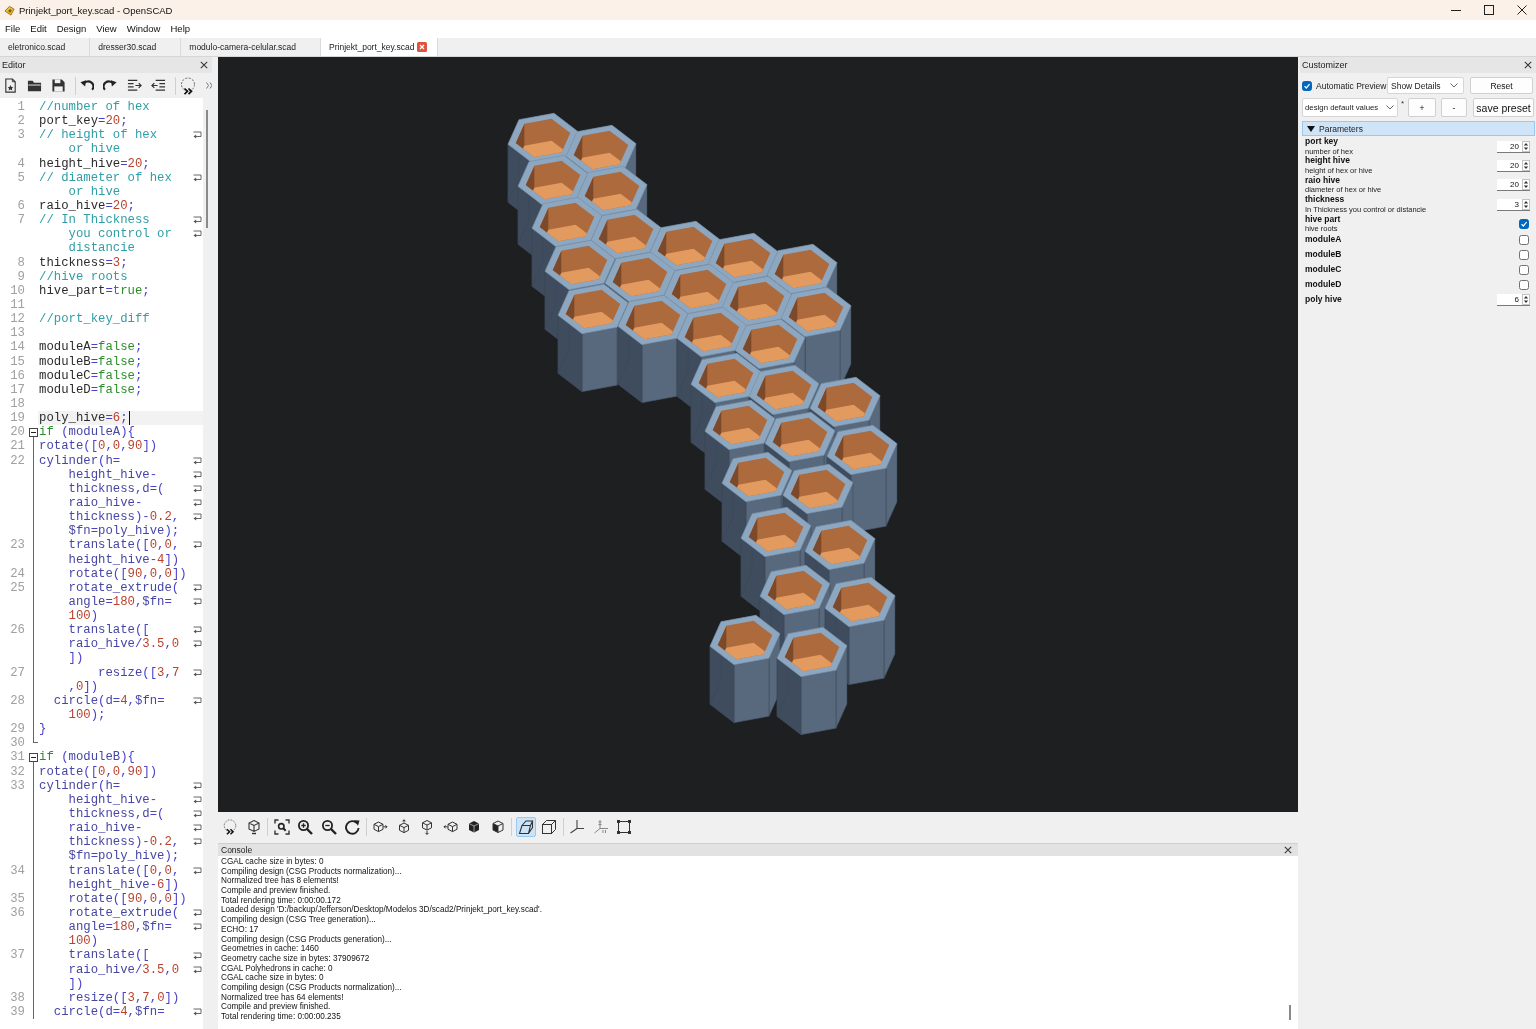 The height and width of the screenshot is (1029, 1536). I want to click on maximize-icon, so click(1489, 10).